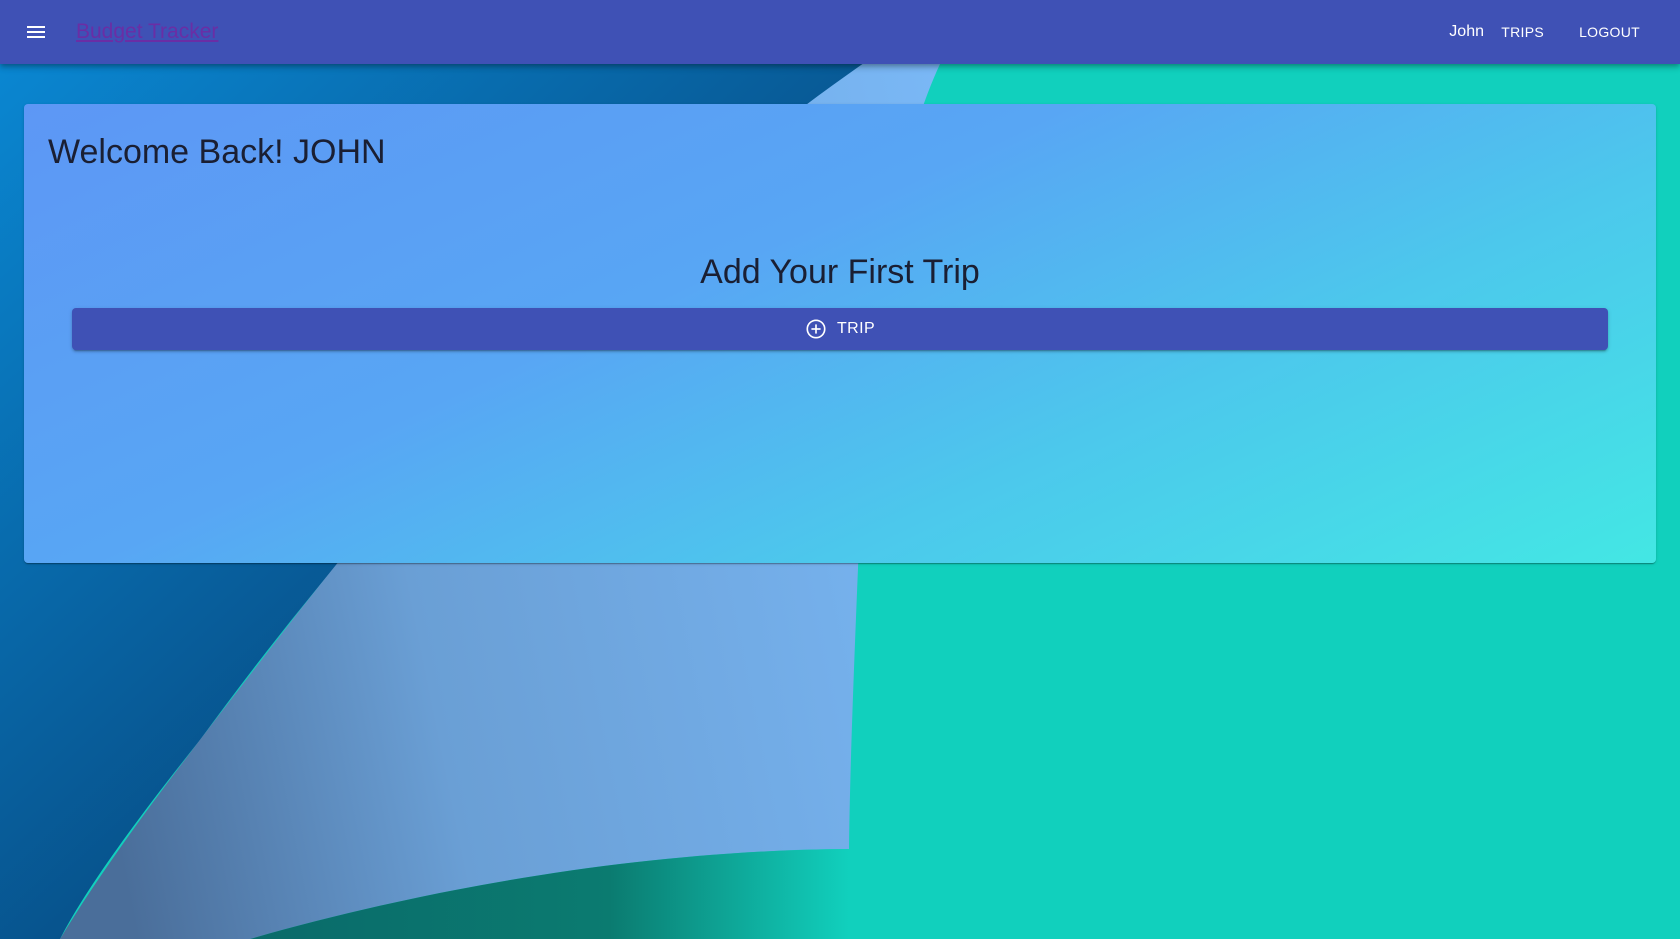  What do you see at coordinates (1466, 31) in the screenshot?
I see `user-name: John` at bounding box center [1466, 31].